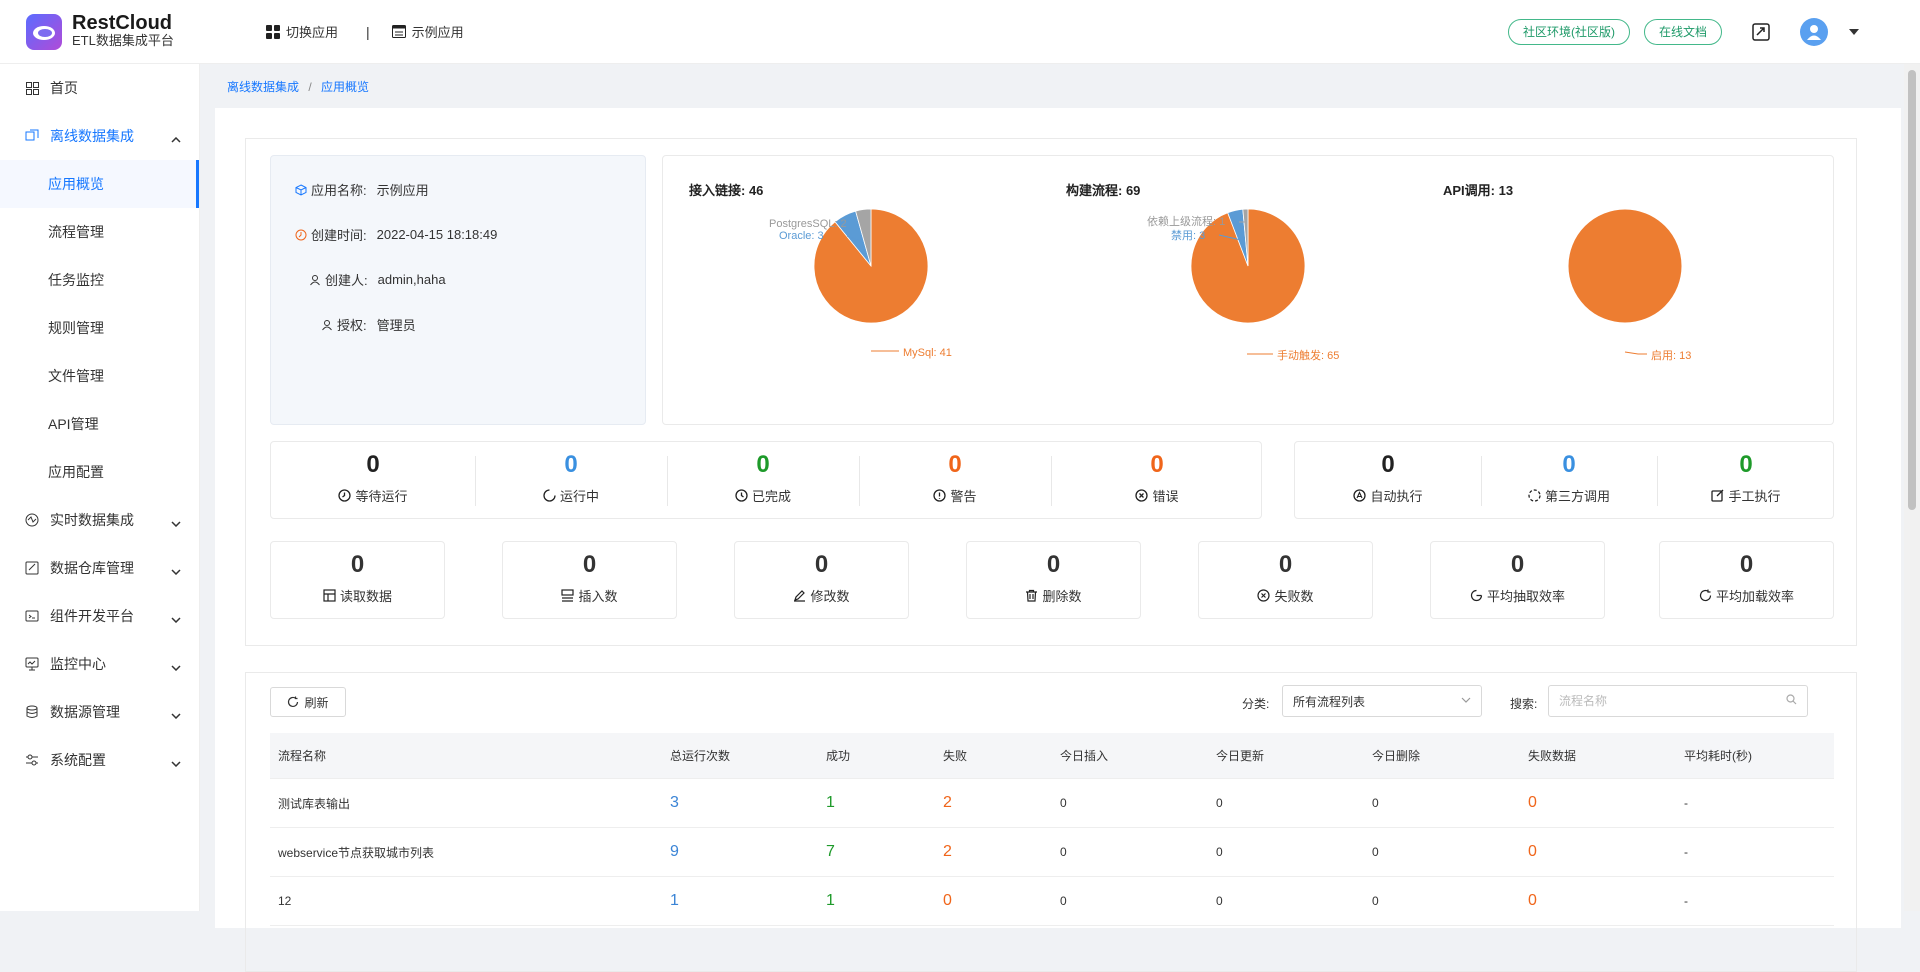 This screenshot has width=1920, height=972. Describe the element at coordinates (1396, 755) in the screenshot. I see `col-today-delete: 今日删除` at that location.